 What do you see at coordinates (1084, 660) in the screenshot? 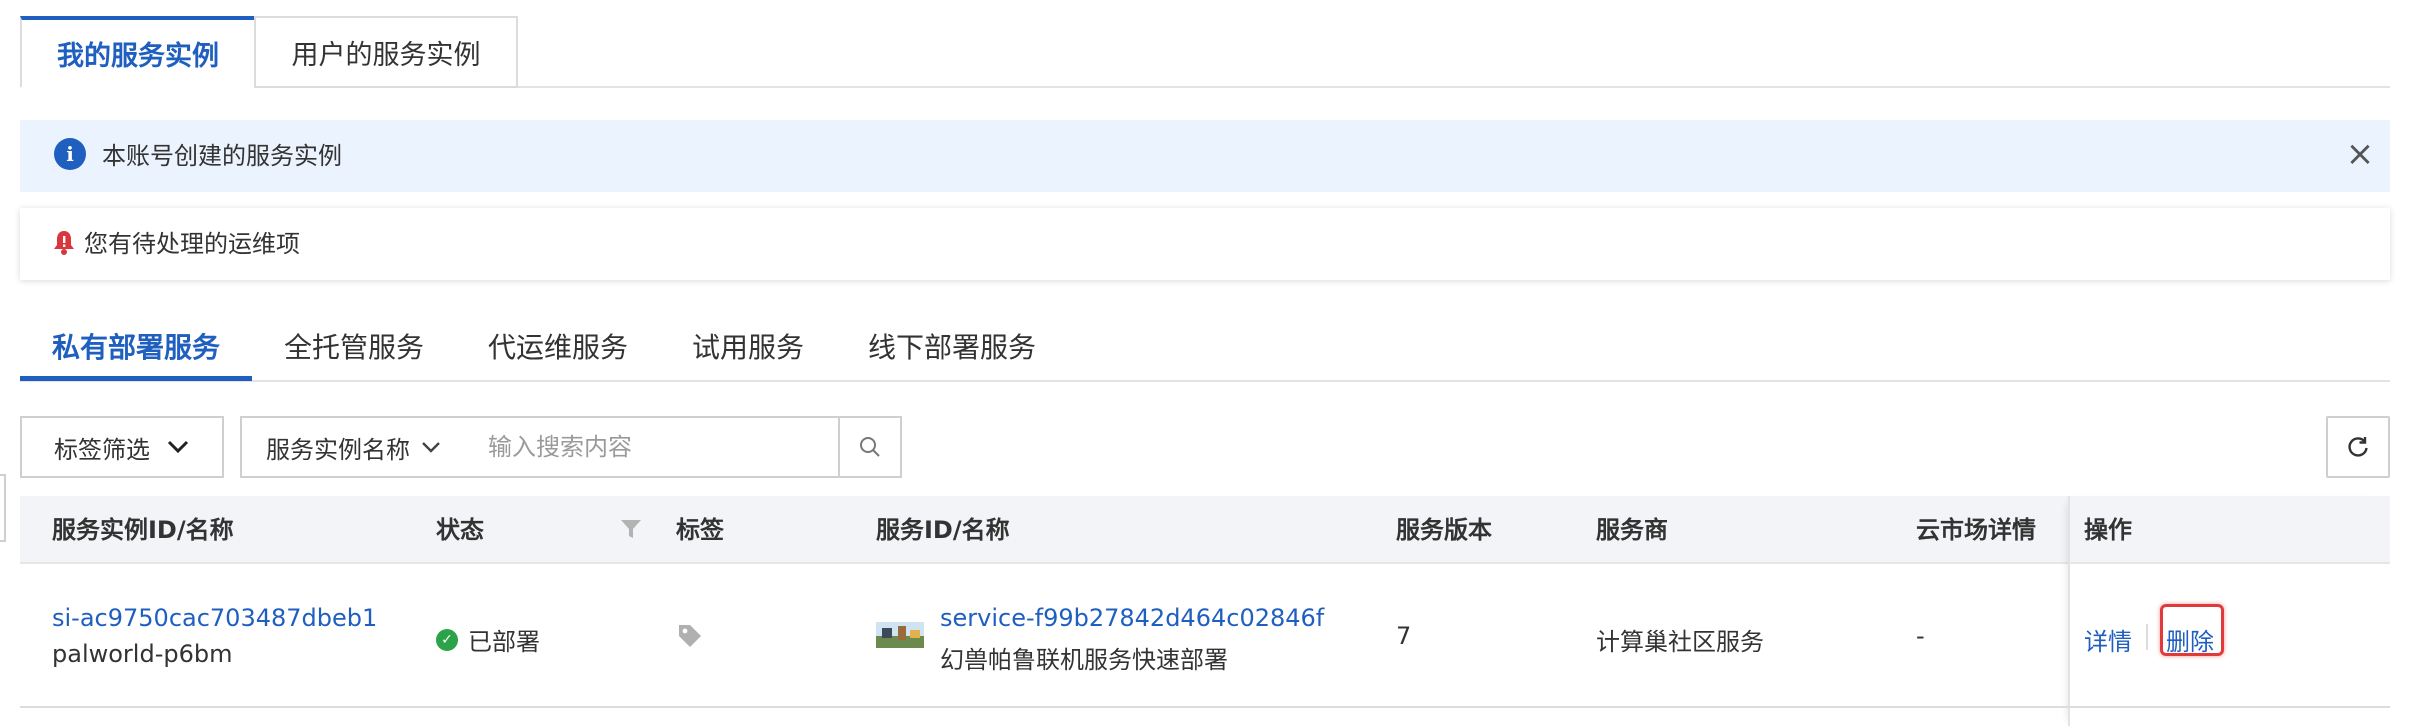
I see `service-name: 幻兽帕鲁联机服务快速部署` at bounding box center [1084, 660].